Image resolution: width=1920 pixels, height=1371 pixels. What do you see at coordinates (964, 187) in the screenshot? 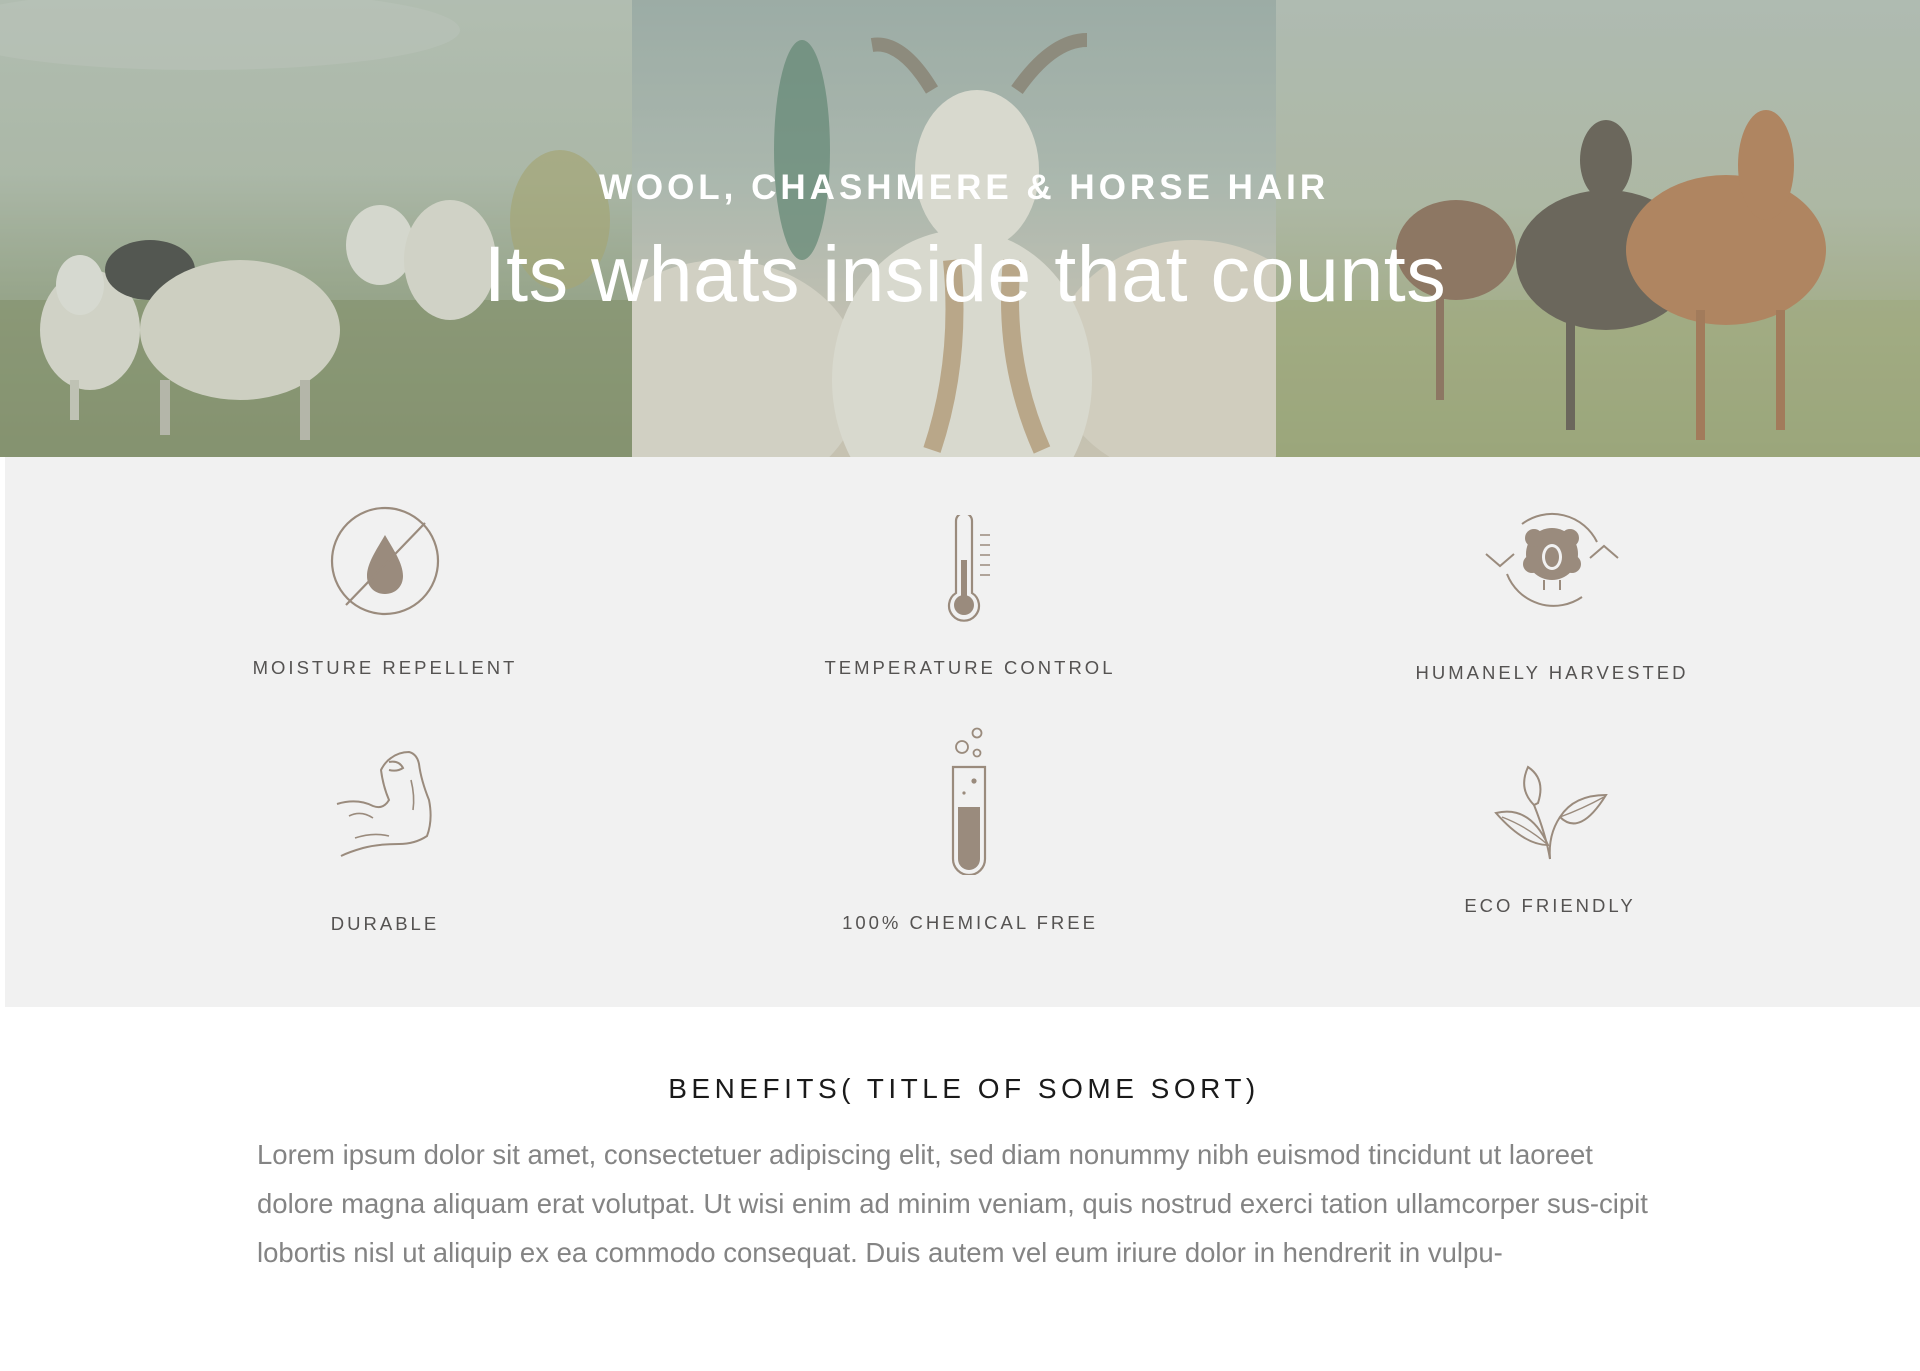
I see `hero-subtitle: WOOL, CHASHMERE & HORSE HAIR` at bounding box center [964, 187].